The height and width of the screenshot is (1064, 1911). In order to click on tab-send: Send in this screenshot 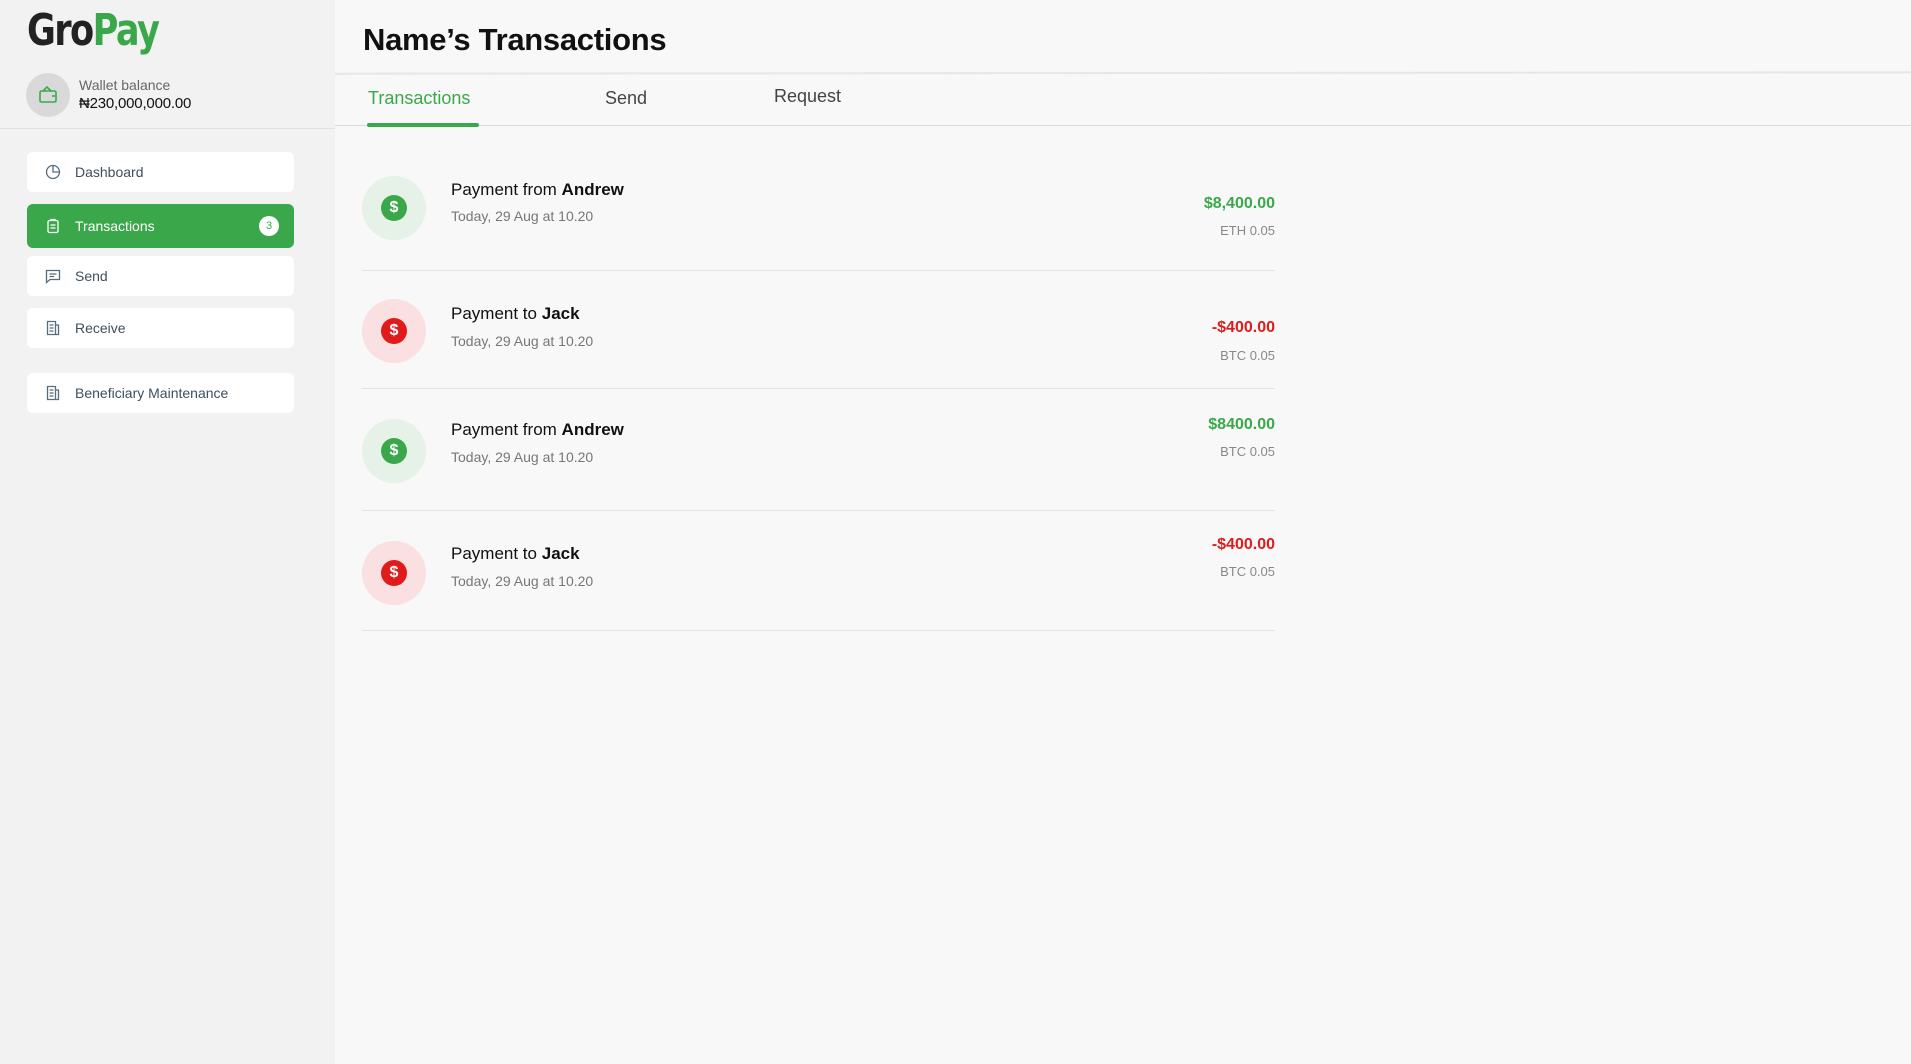, I will do `click(626, 98)`.